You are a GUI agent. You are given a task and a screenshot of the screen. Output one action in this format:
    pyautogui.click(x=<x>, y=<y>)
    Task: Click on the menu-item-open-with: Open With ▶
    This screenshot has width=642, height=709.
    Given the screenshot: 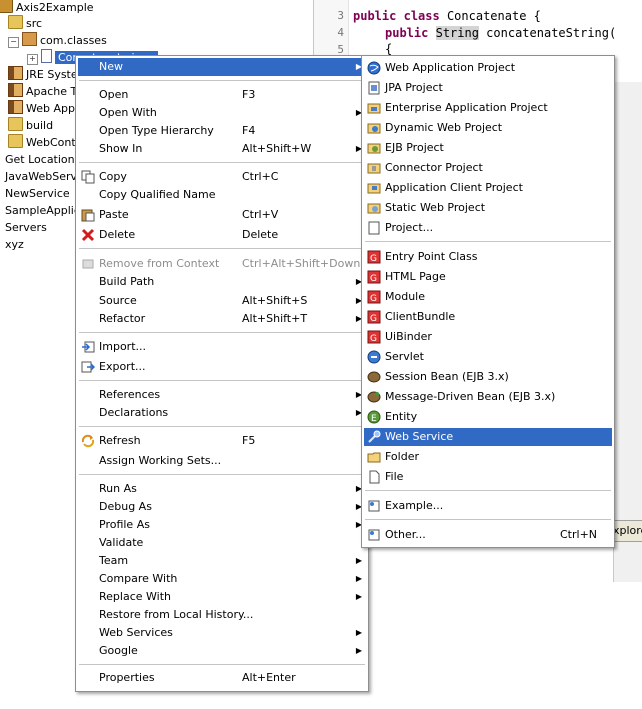 What is the action you would take?
    pyautogui.click(x=222, y=113)
    